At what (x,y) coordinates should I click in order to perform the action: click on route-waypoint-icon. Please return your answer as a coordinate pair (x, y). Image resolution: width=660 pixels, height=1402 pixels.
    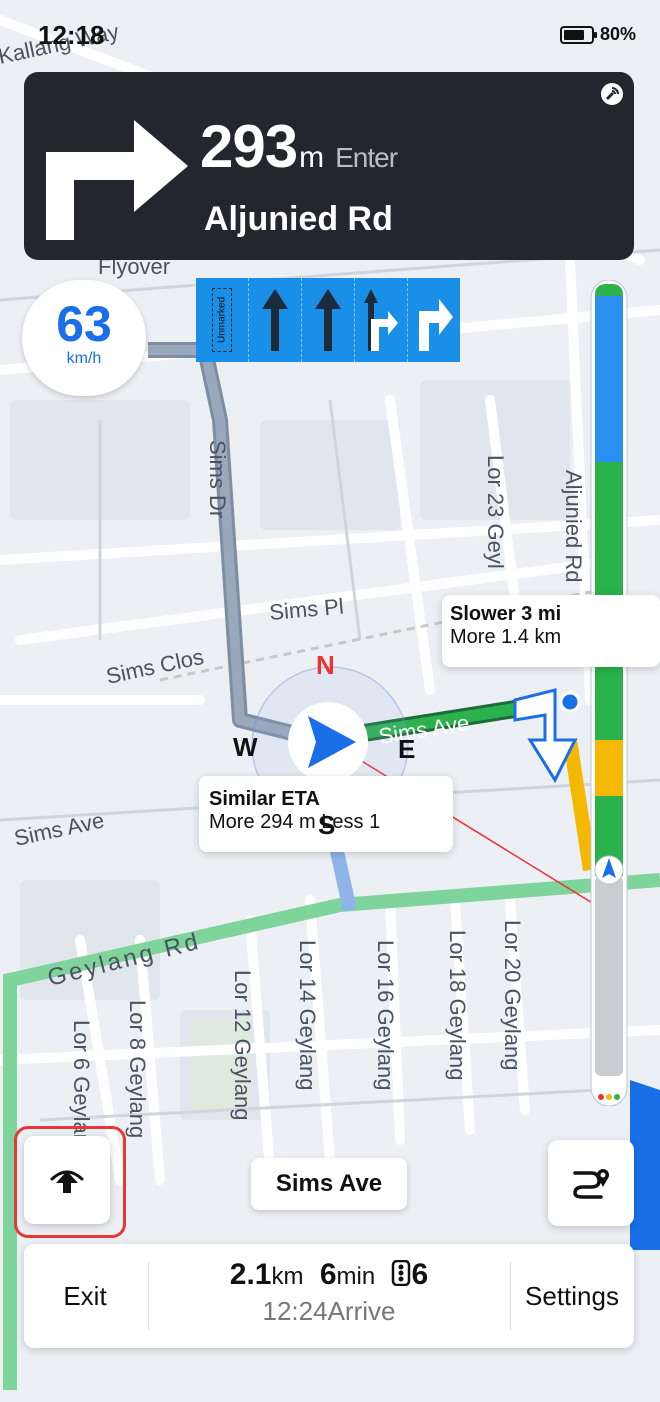
    Looking at the image, I should click on (591, 1184).